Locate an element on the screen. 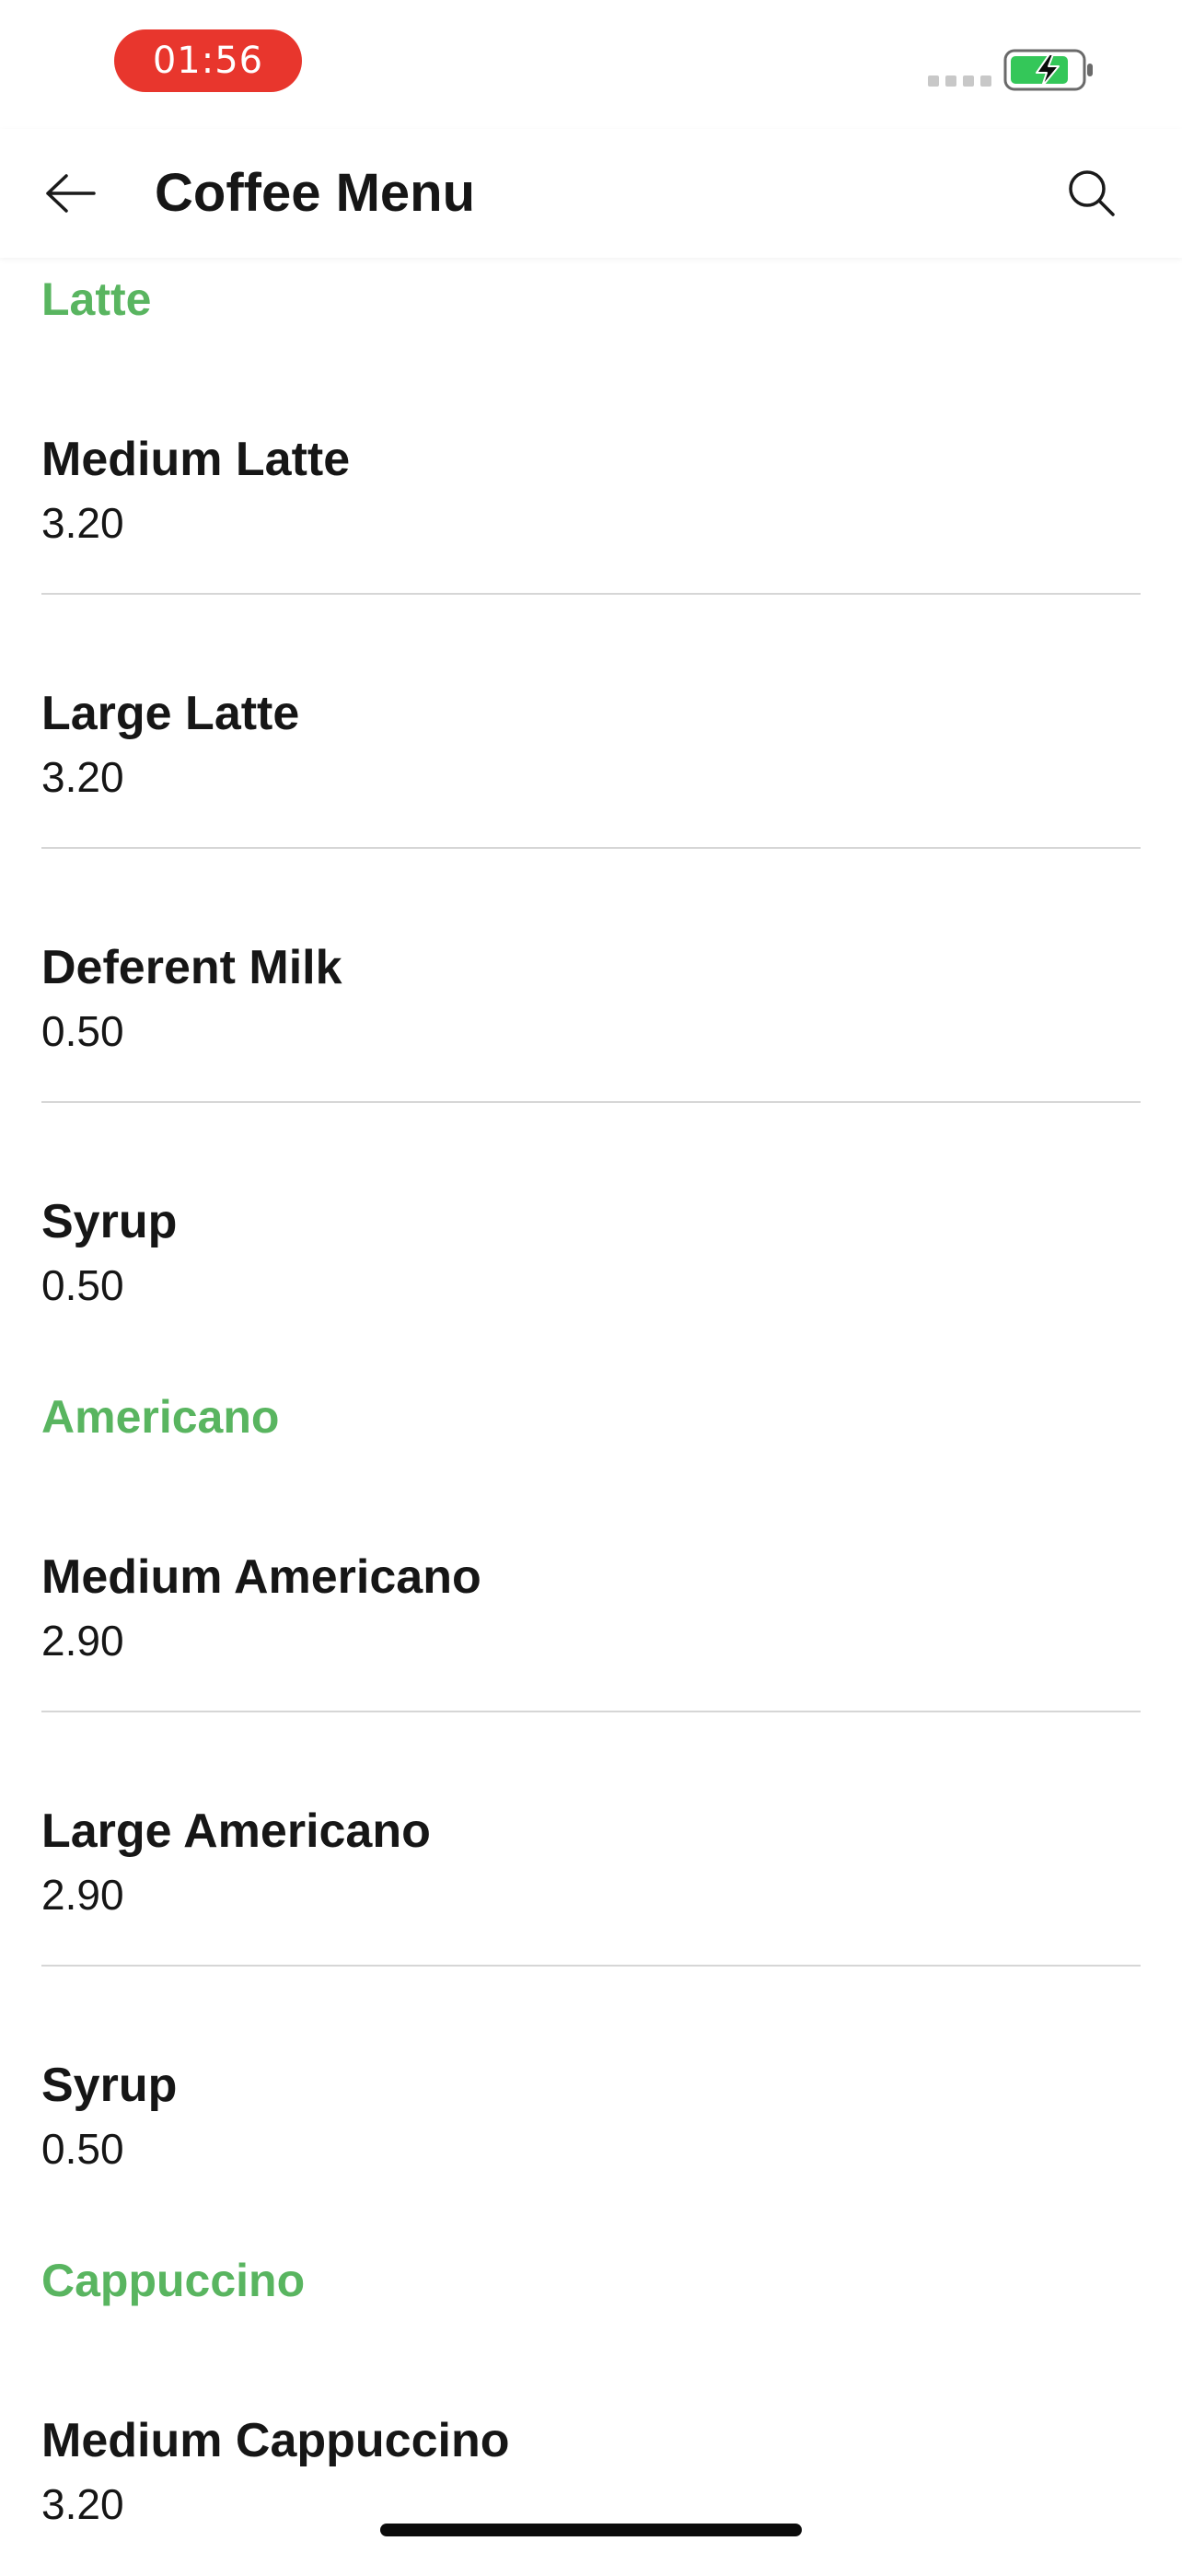 The width and height of the screenshot is (1182, 2576). item-name: Large Americano is located at coordinates (236, 1831).